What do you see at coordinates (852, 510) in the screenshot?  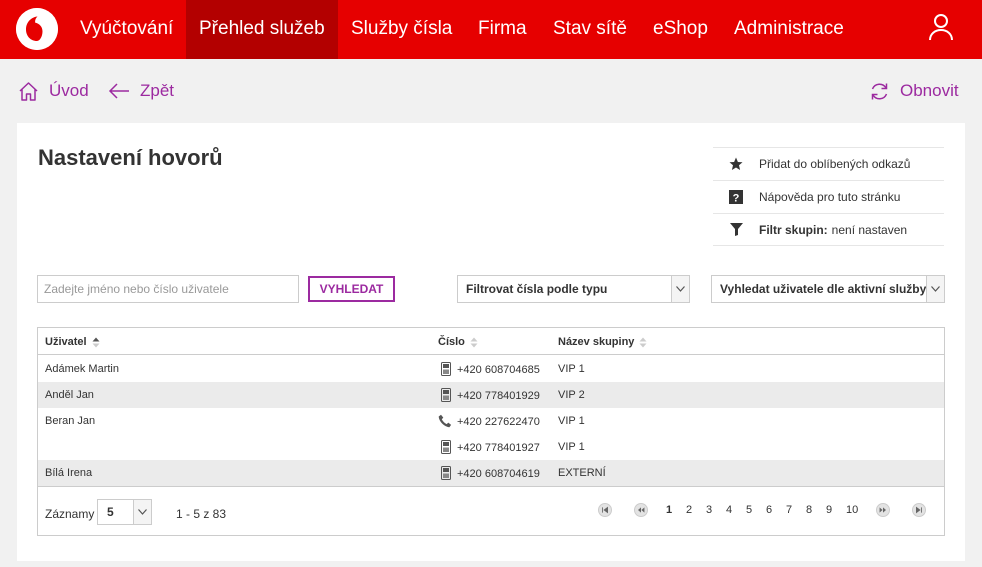 I see `page-10: 10` at bounding box center [852, 510].